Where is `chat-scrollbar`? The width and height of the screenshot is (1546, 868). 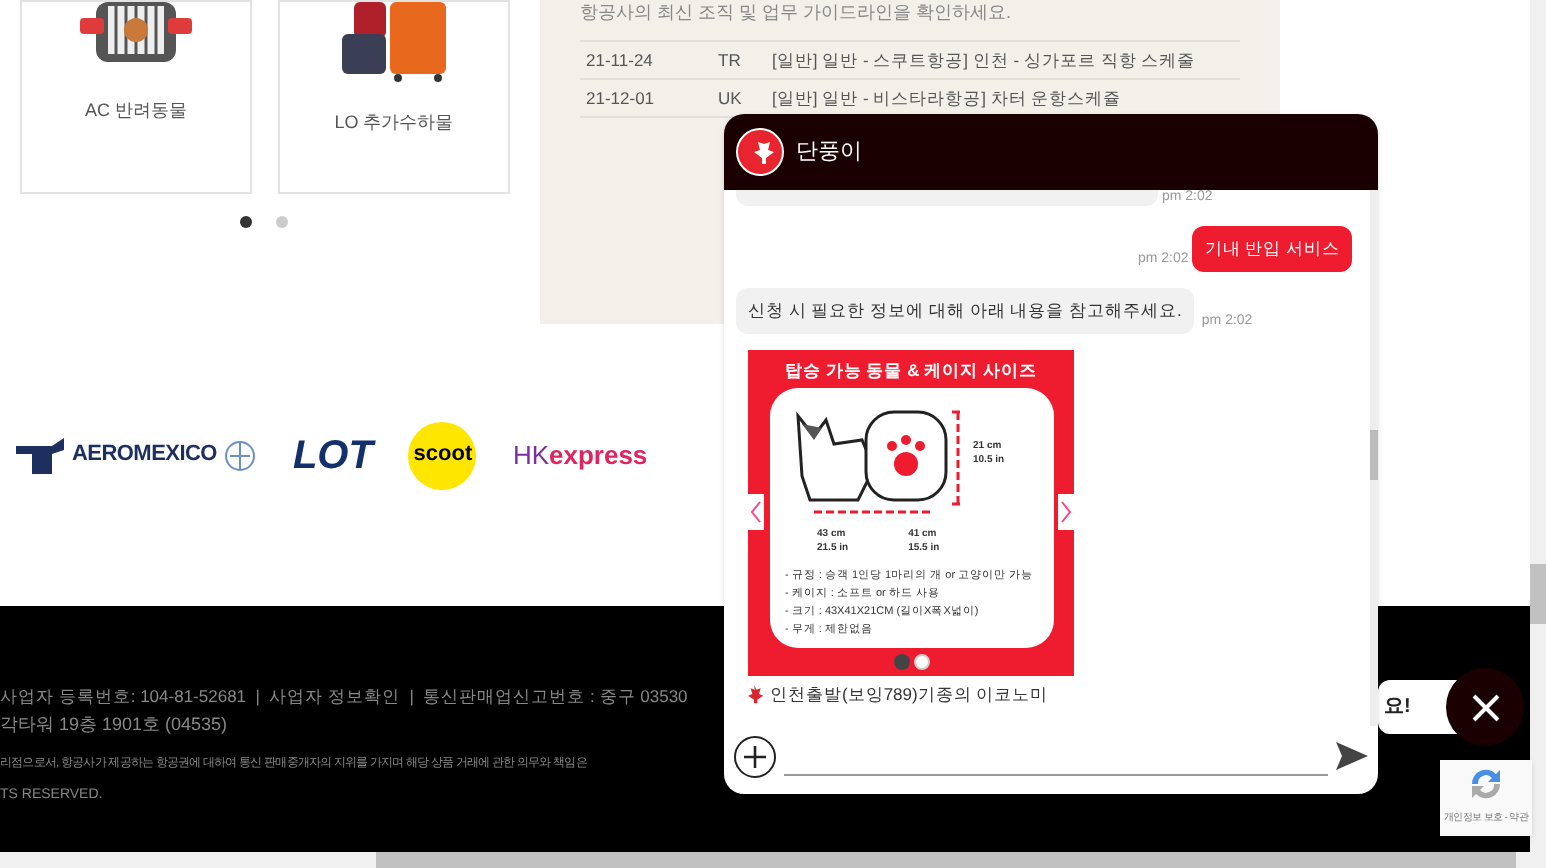
chat-scrollbar is located at coordinates (1374, 458).